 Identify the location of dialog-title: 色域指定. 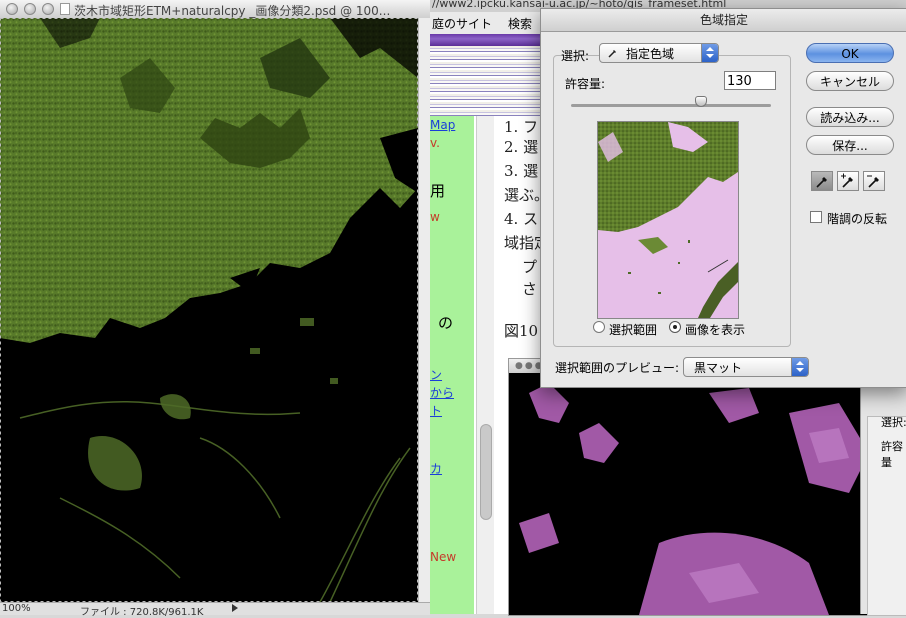
(723, 20).